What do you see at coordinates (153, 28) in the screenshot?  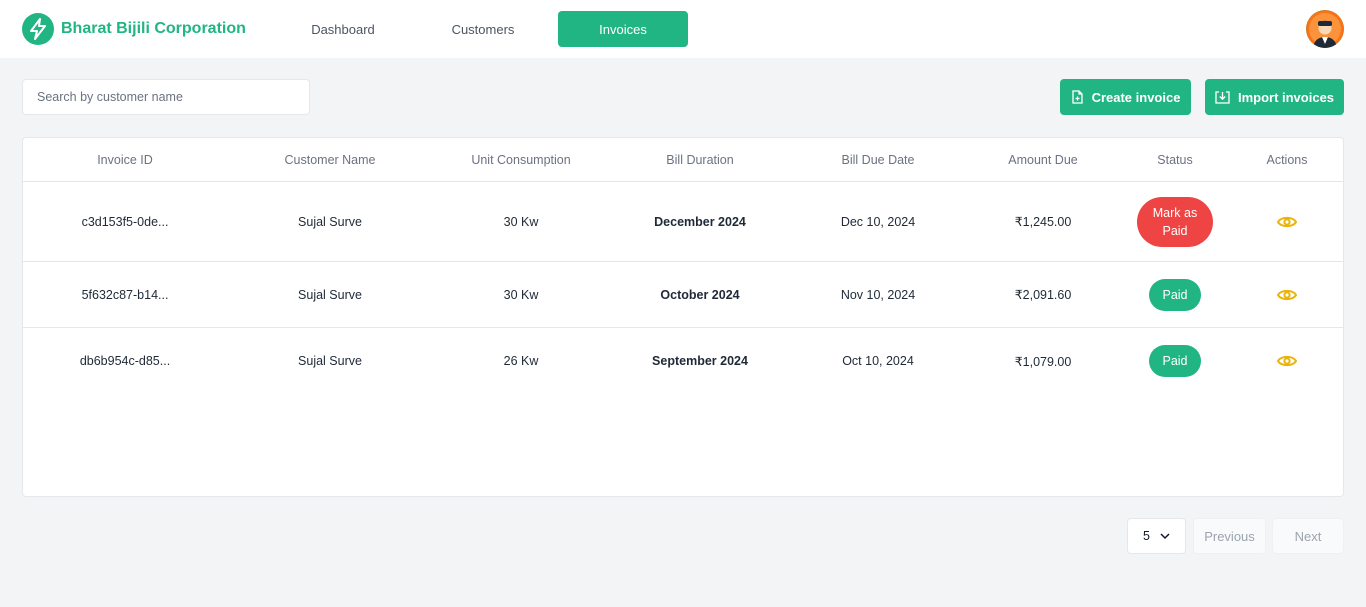 I see `brand-name: Bharat Bijili Corporation` at bounding box center [153, 28].